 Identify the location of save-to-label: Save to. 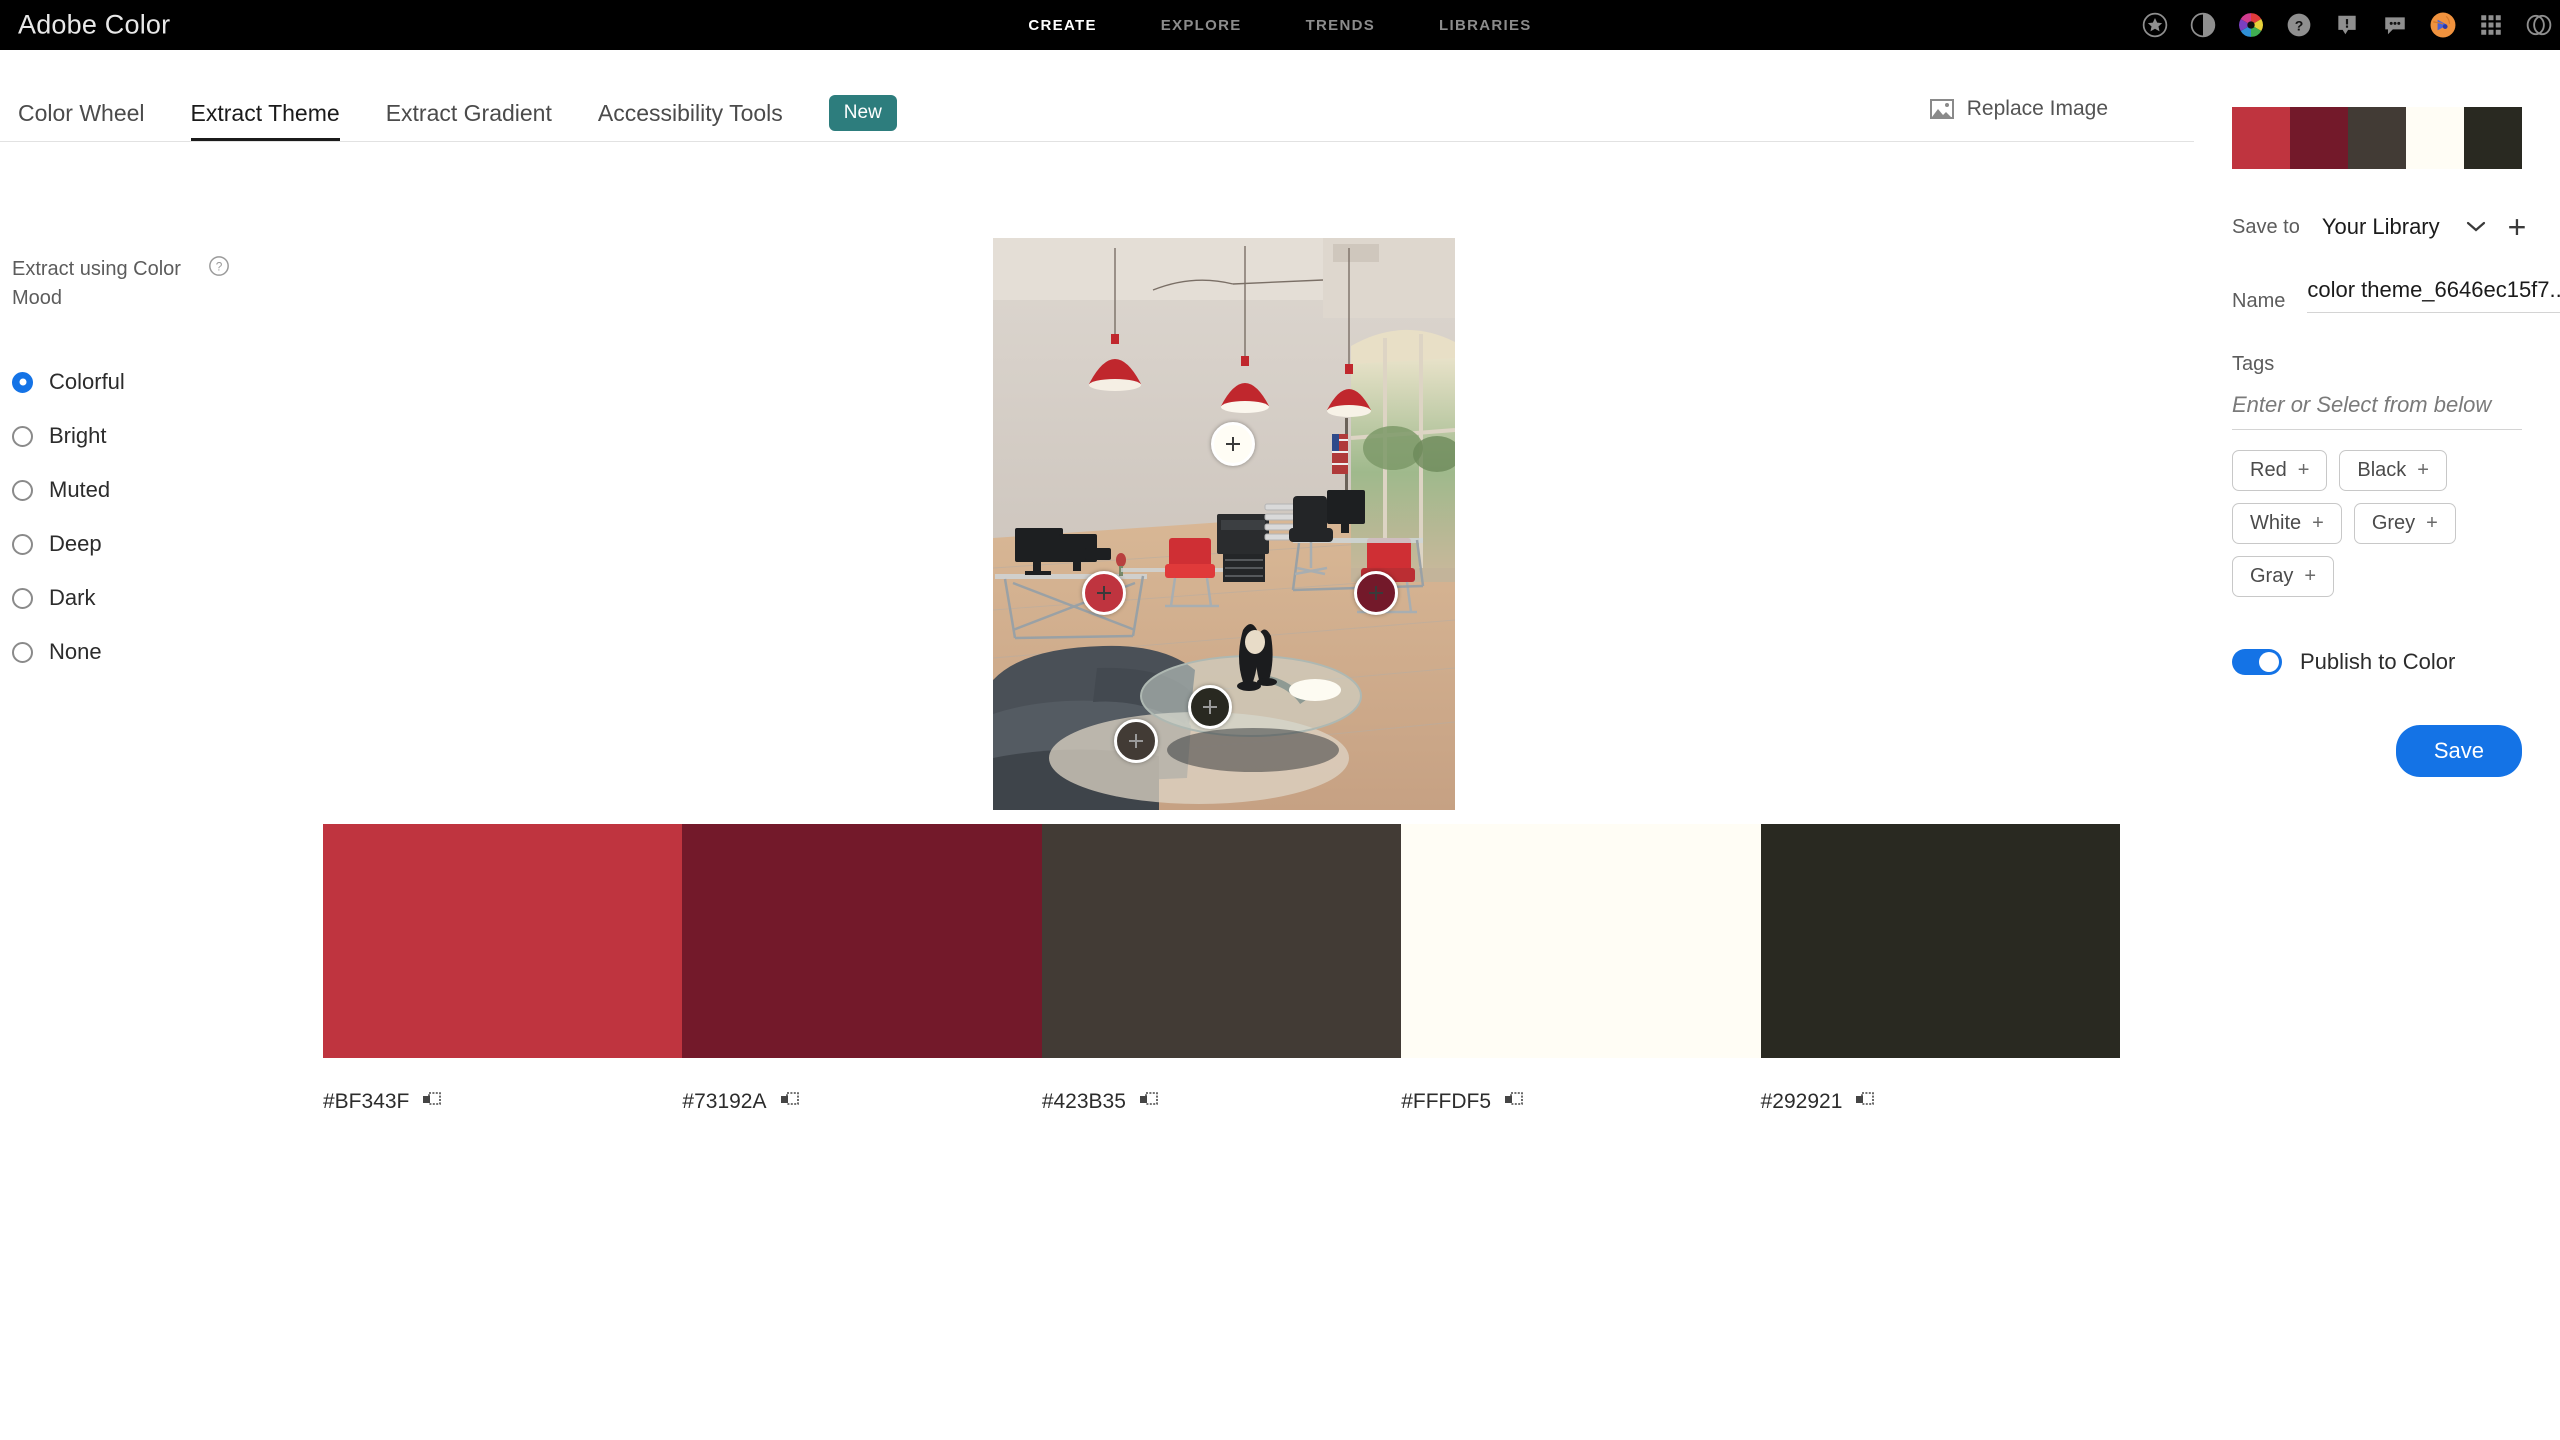
(2266, 226).